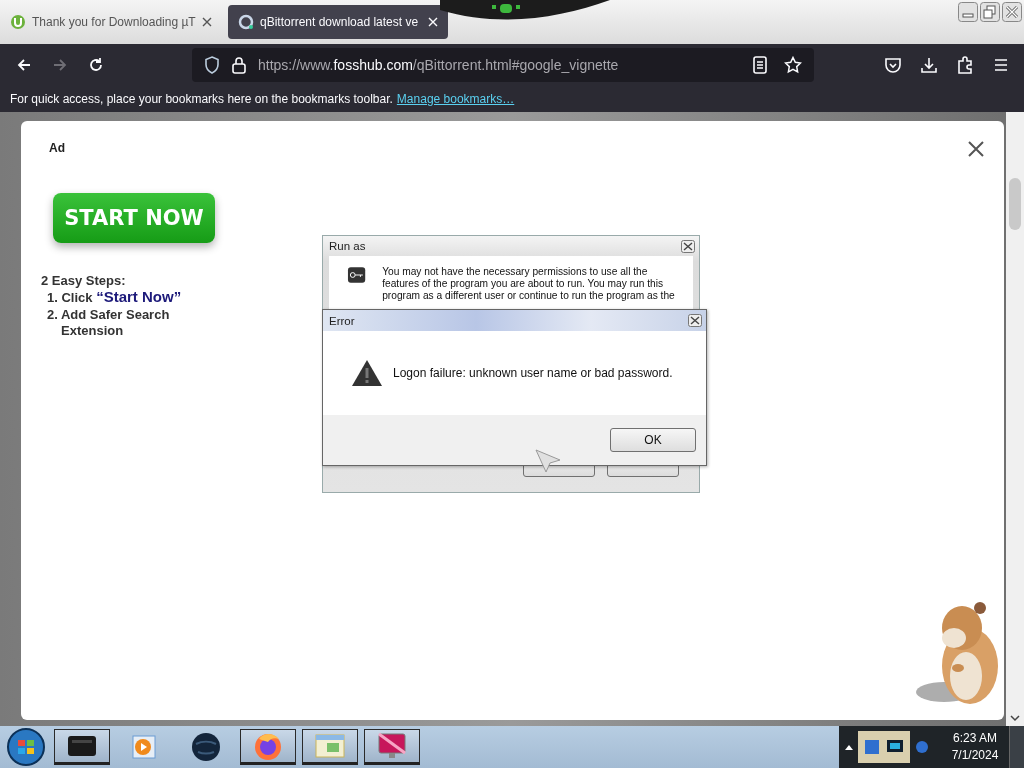 The image size is (1024, 768). Describe the element at coordinates (438, 65) in the screenshot. I see `url-text: https://www.fosshub.com/qBittorrent.html#google_vignette` at that location.